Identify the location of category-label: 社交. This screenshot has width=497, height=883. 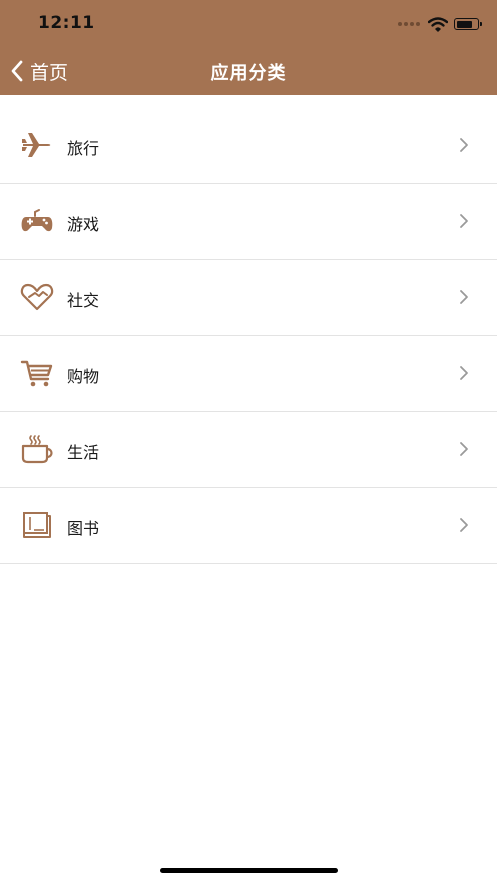
(83, 300).